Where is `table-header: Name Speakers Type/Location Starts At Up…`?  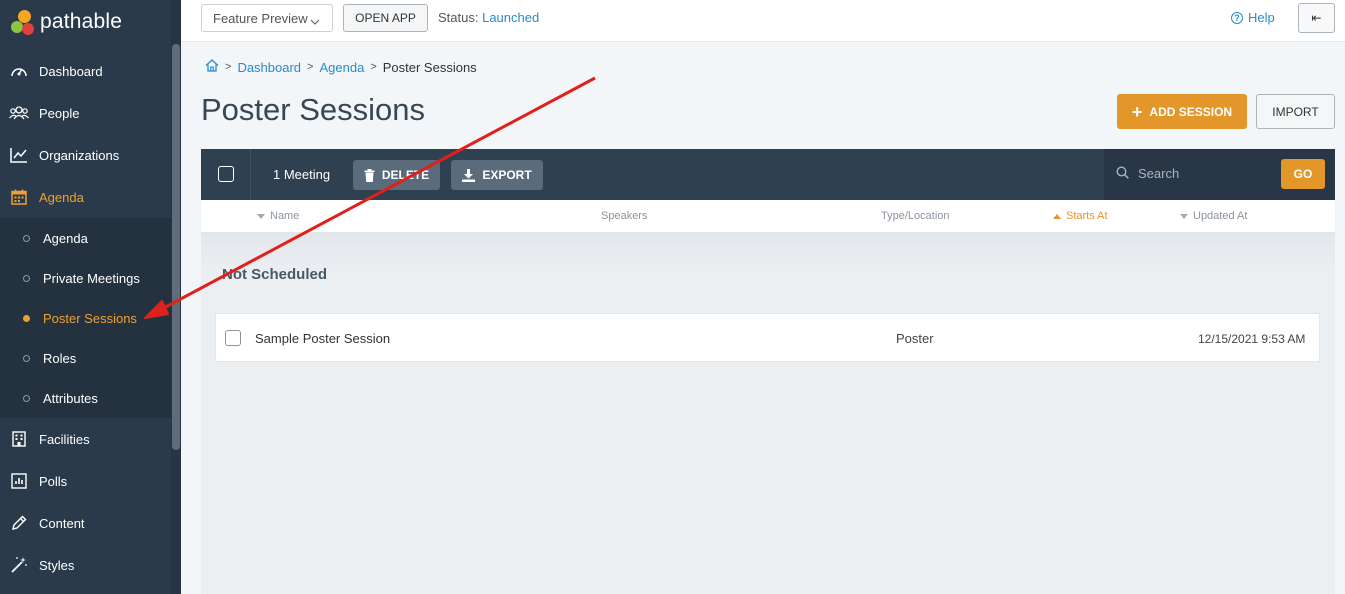 table-header: Name Speakers Type/Location Starts At Up… is located at coordinates (768, 216).